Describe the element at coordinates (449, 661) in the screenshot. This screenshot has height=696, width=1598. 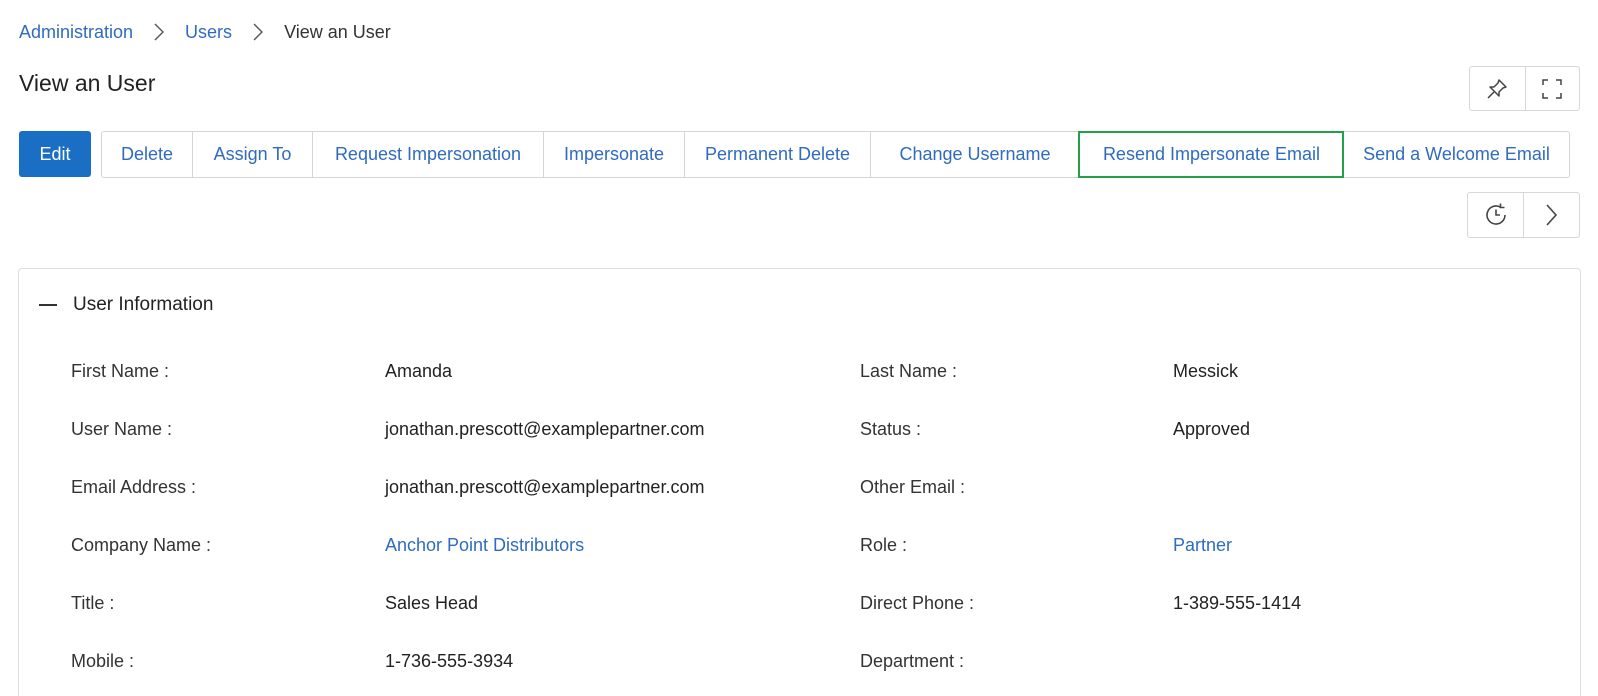
I see `field-value-mobile: 1-736-555-3934` at that location.